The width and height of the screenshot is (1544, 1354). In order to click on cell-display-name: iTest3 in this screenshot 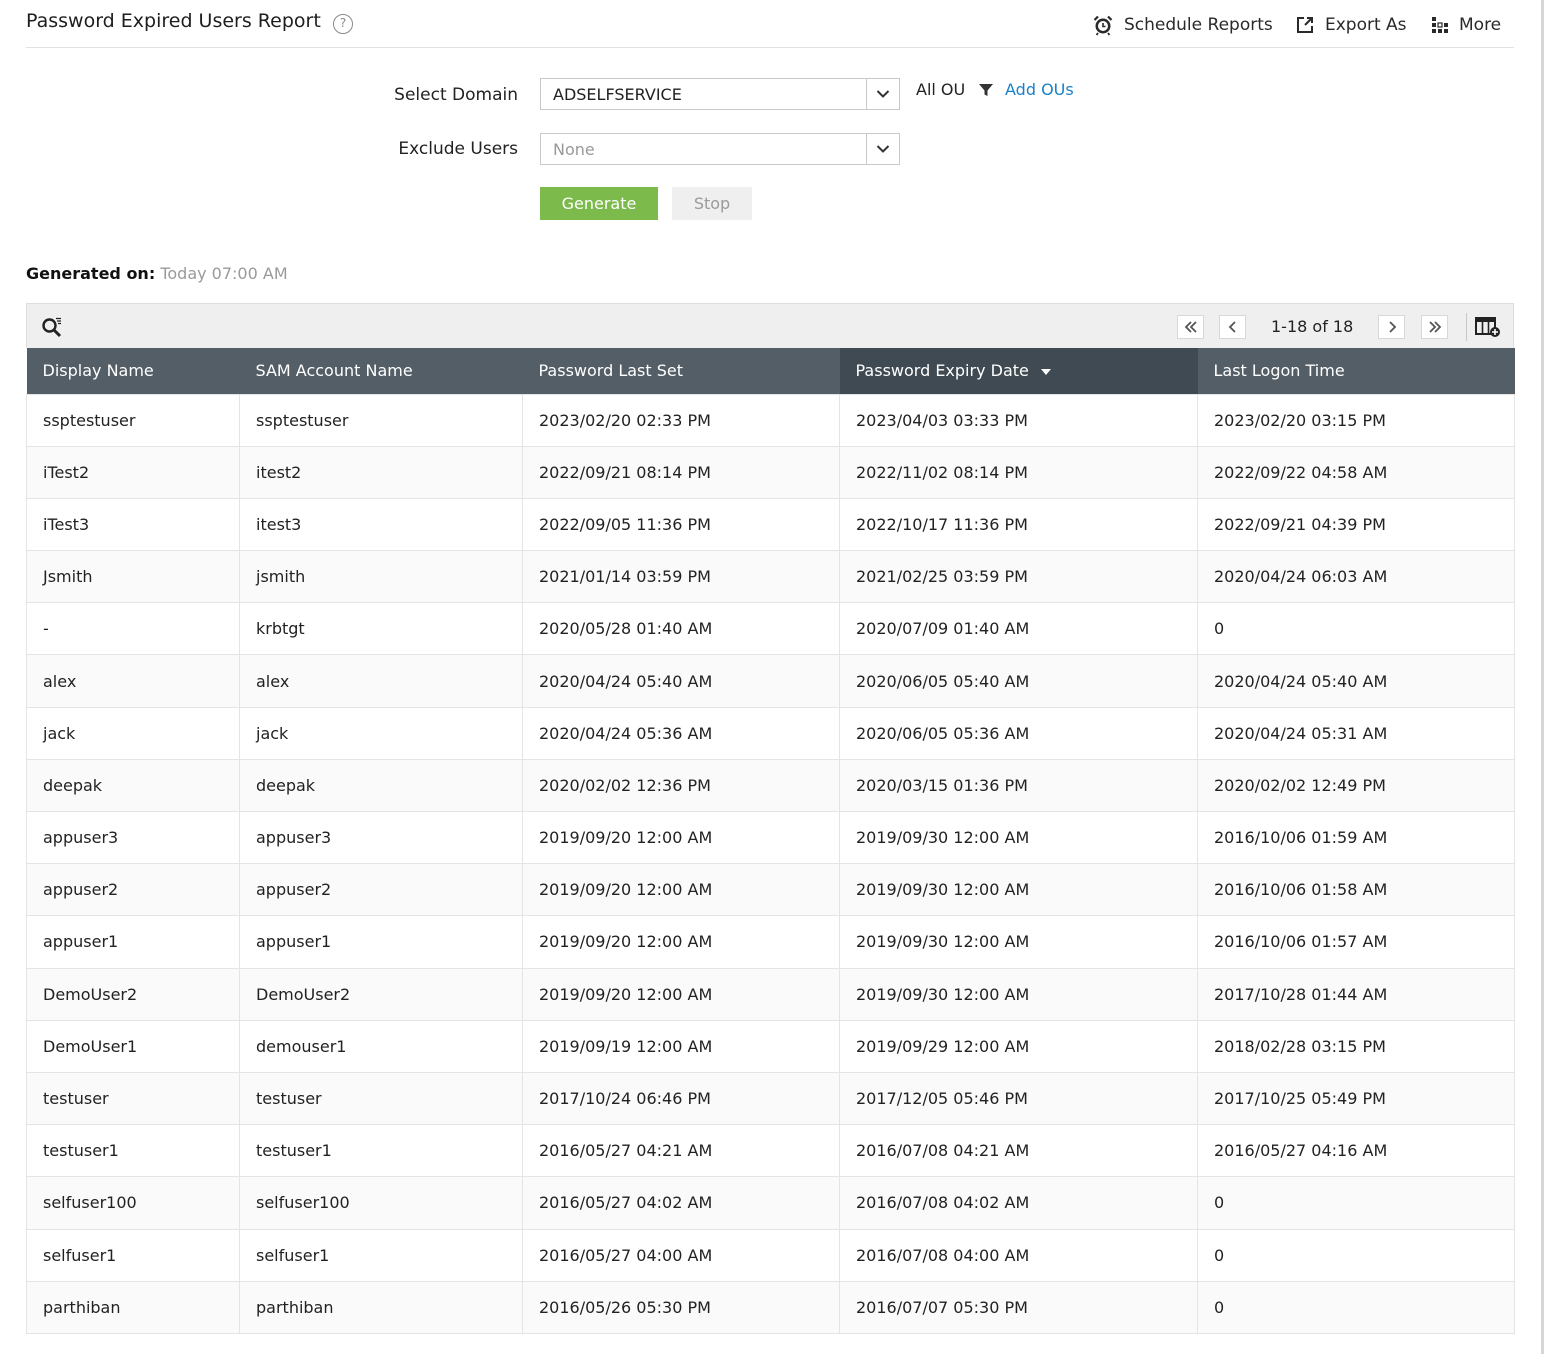, I will do `click(133, 524)`.